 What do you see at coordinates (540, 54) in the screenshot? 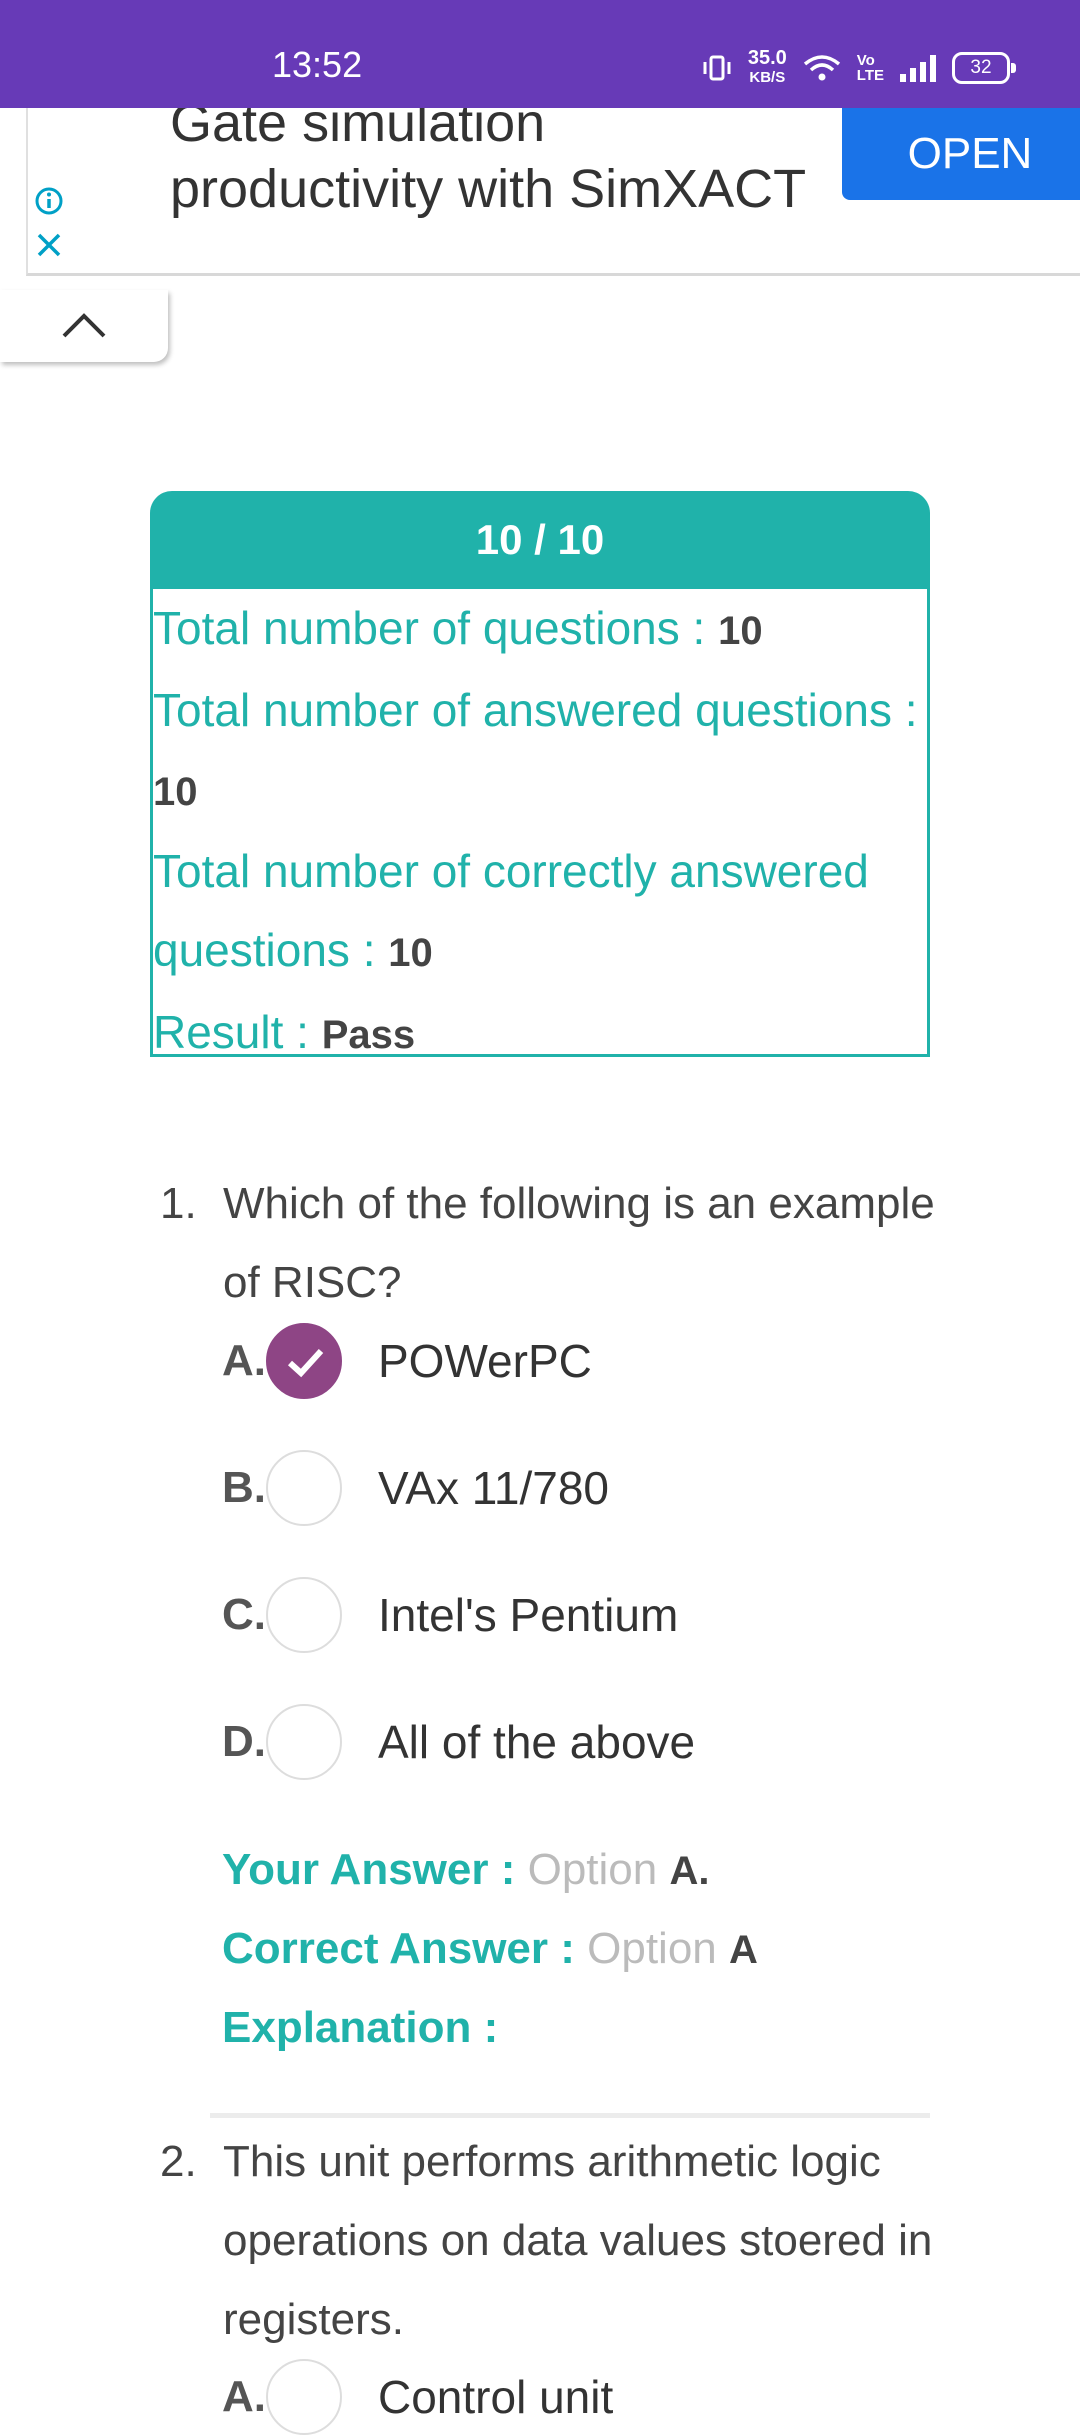
I see `status-bar: 13:52 35.0 KB/S Vo LTE 32` at bounding box center [540, 54].